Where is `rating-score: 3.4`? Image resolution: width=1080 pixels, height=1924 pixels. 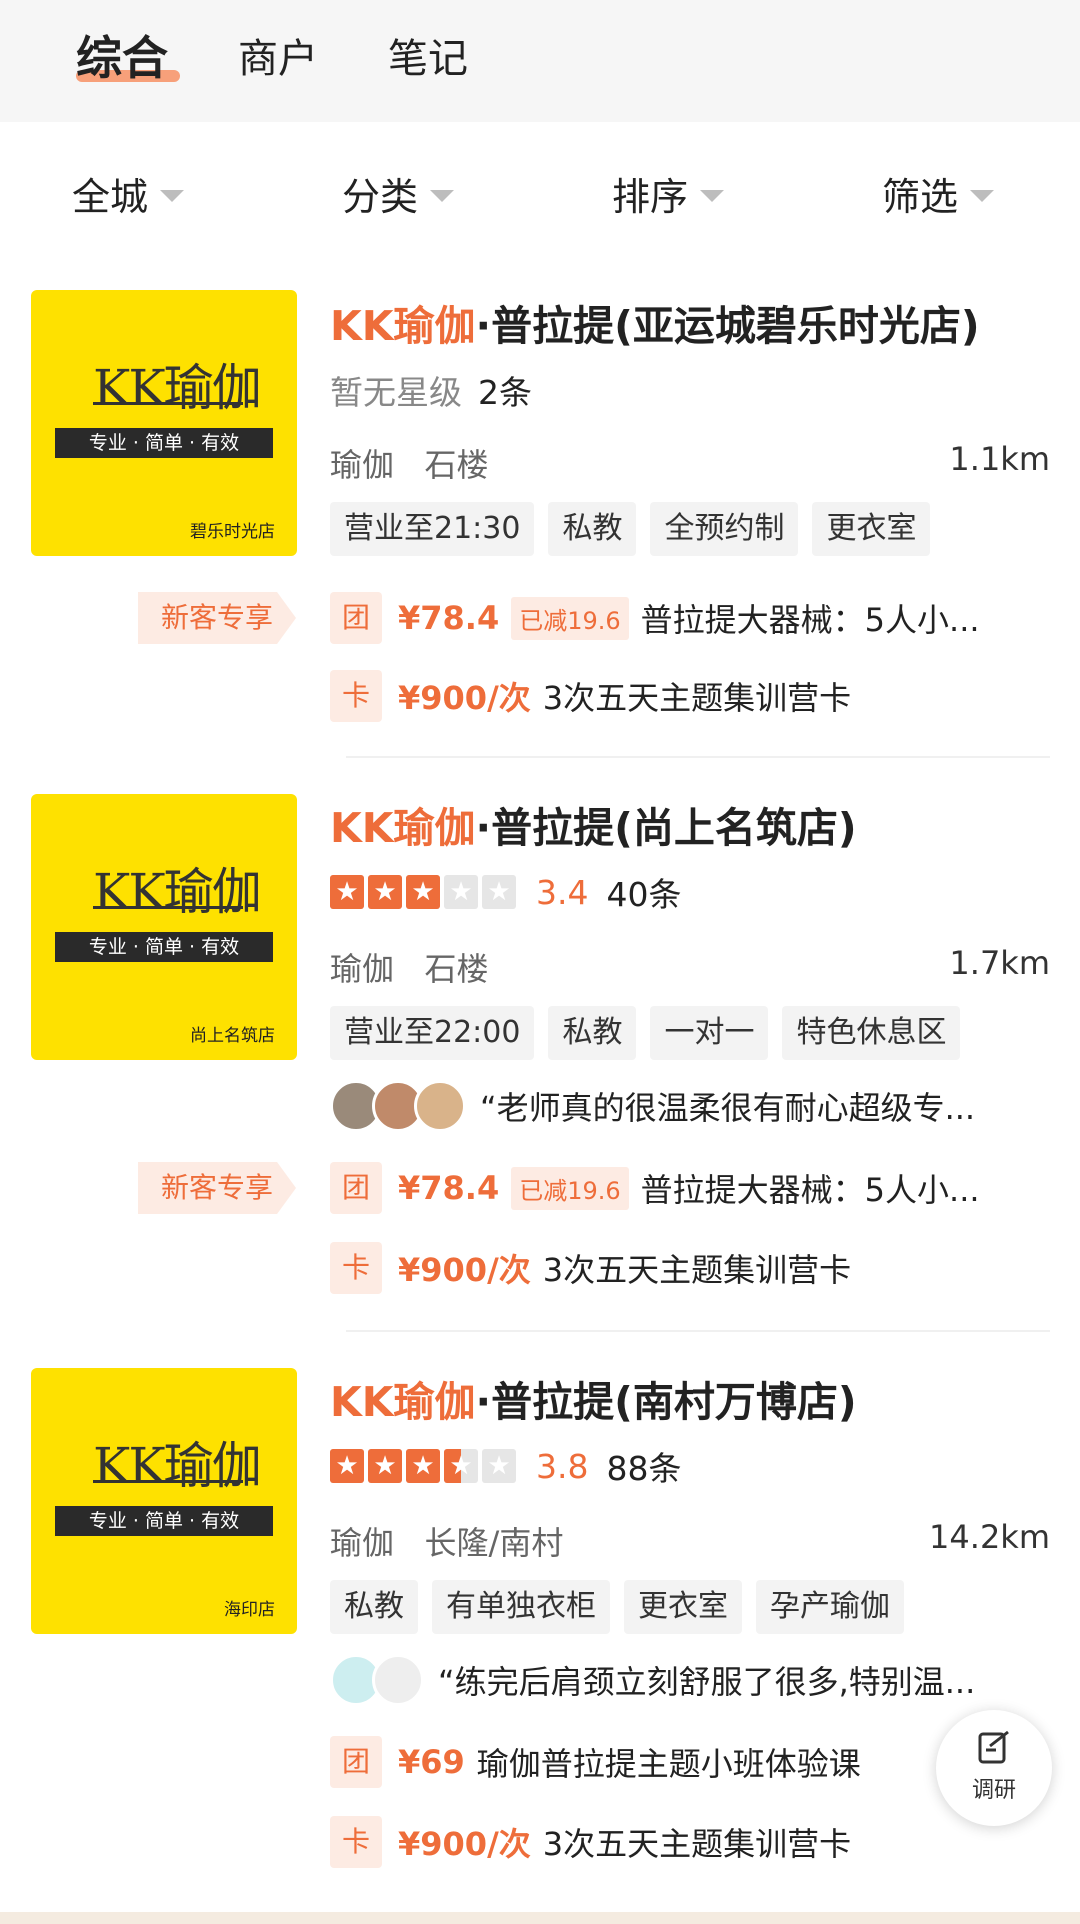
rating-score: 3.4 is located at coordinates (562, 892).